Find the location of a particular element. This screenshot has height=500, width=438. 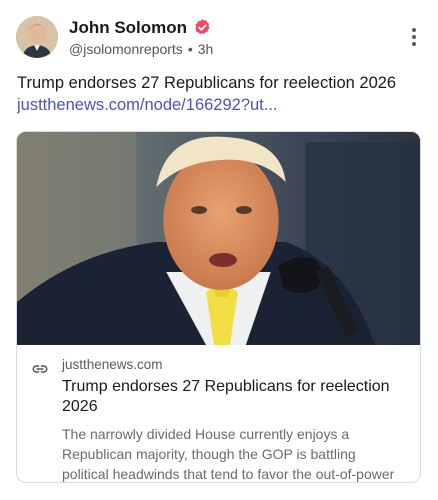

link-domain: justthenews.com is located at coordinates (112, 364).